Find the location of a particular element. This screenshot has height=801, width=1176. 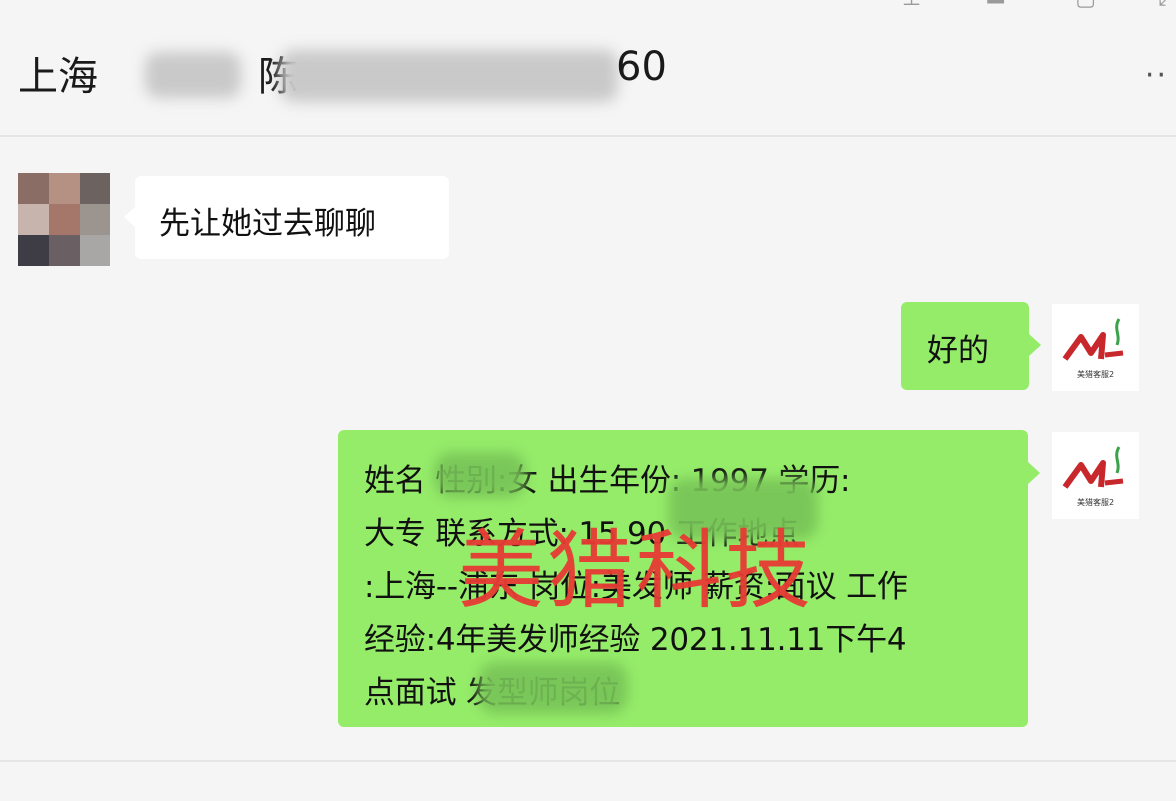

message-text: 先让她过去聊聊 is located at coordinates (267, 224).